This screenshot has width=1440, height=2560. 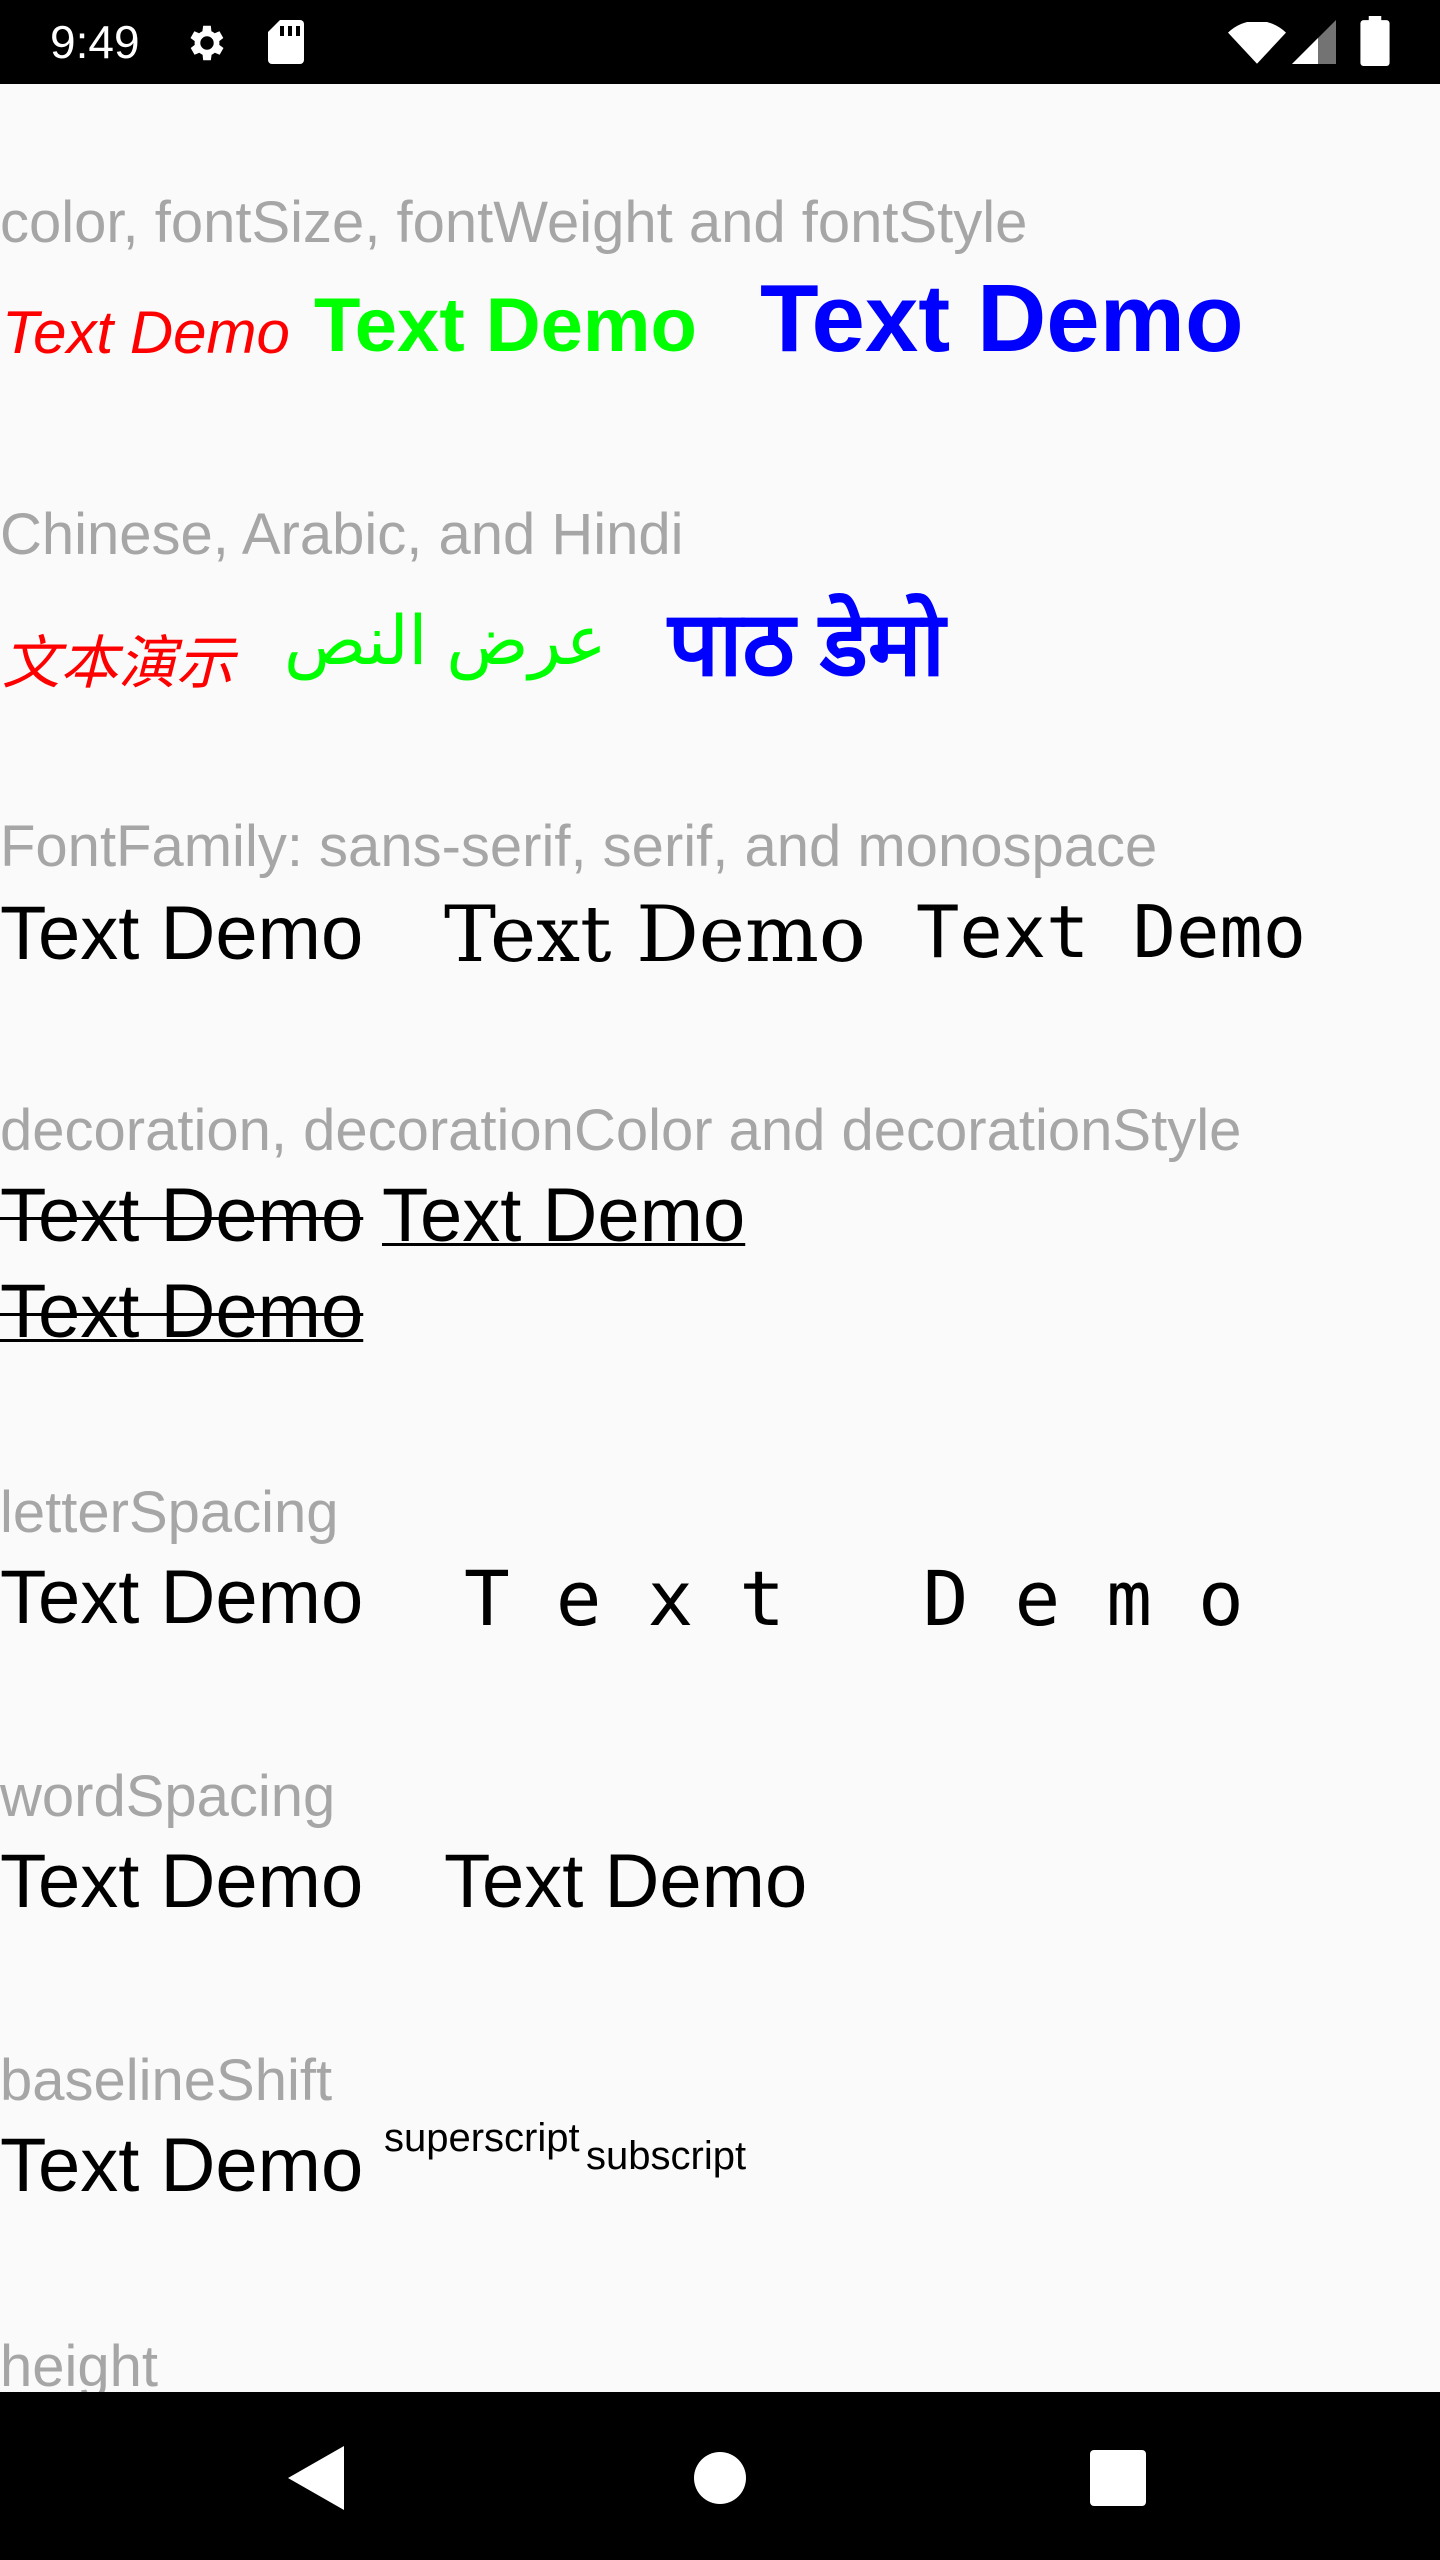 What do you see at coordinates (720, 42) in the screenshot?
I see `status-bar: 9:49` at bounding box center [720, 42].